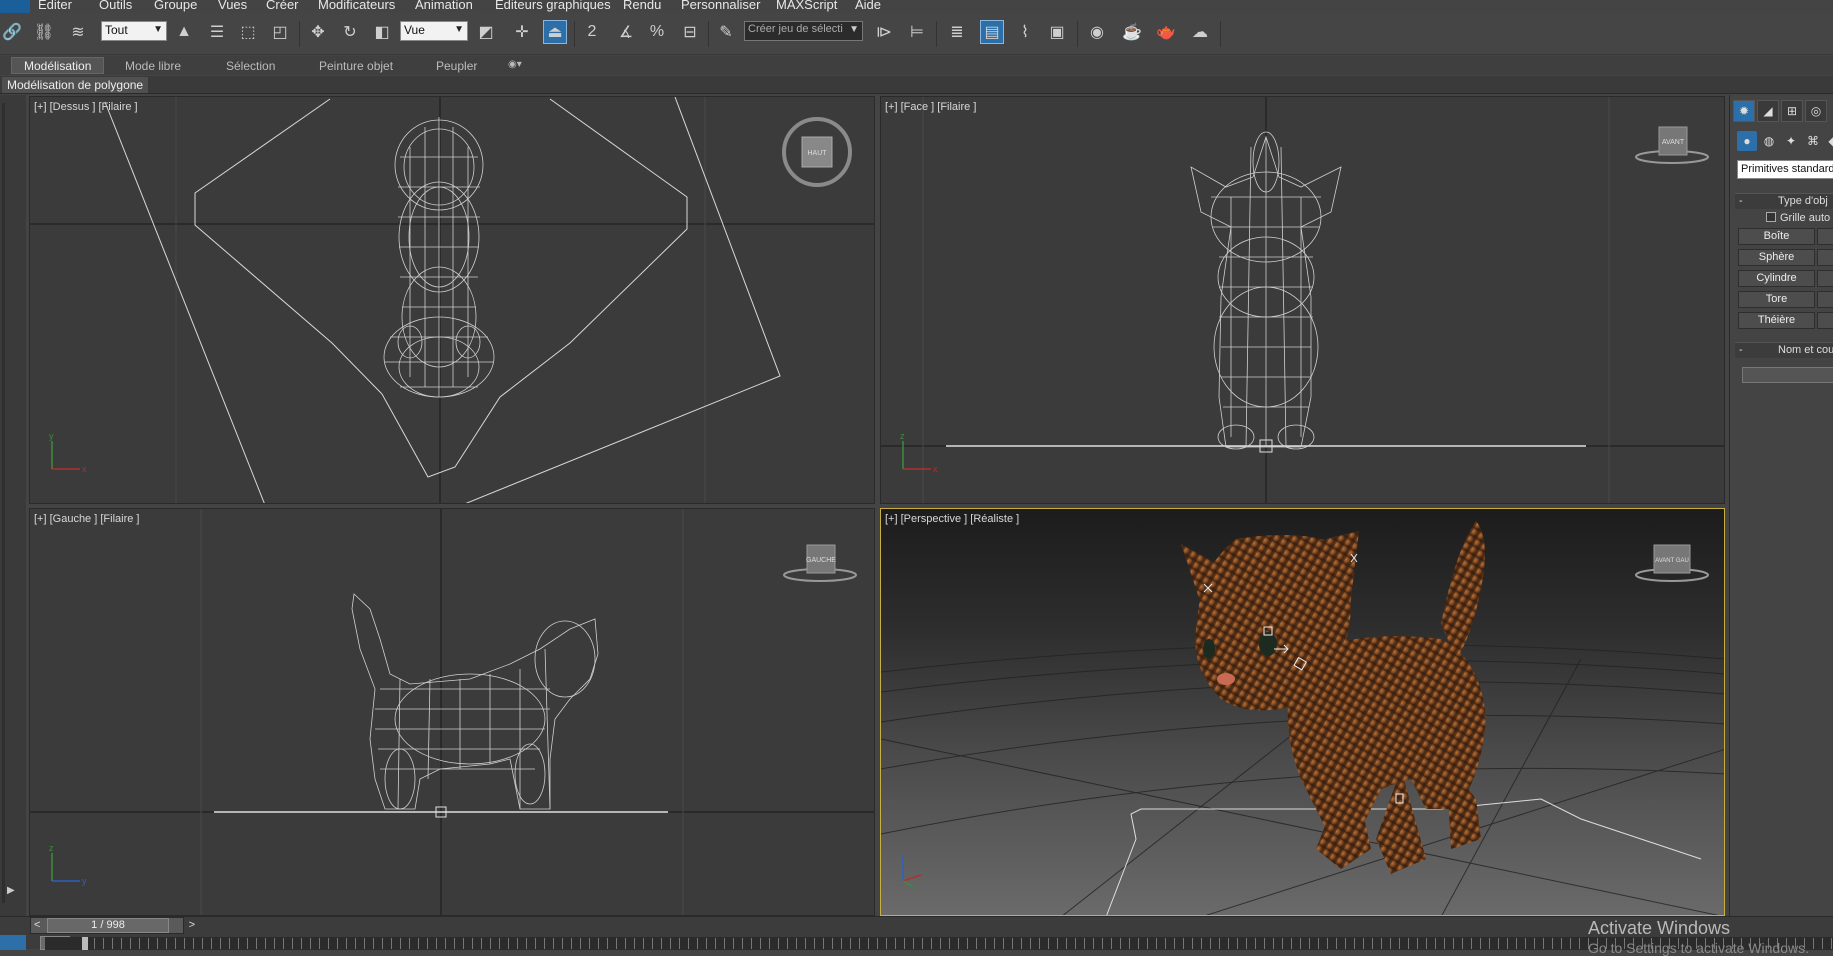 This screenshot has width=1833, height=956. What do you see at coordinates (184, 32) in the screenshot?
I see `select-object-icon: ▲` at bounding box center [184, 32].